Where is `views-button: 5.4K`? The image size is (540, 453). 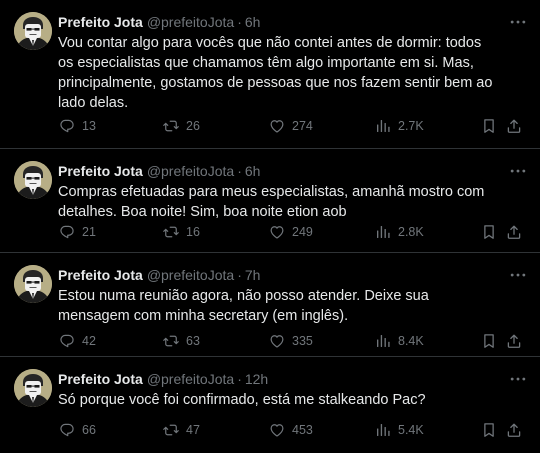 views-button: 5.4K is located at coordinates (399, 430).